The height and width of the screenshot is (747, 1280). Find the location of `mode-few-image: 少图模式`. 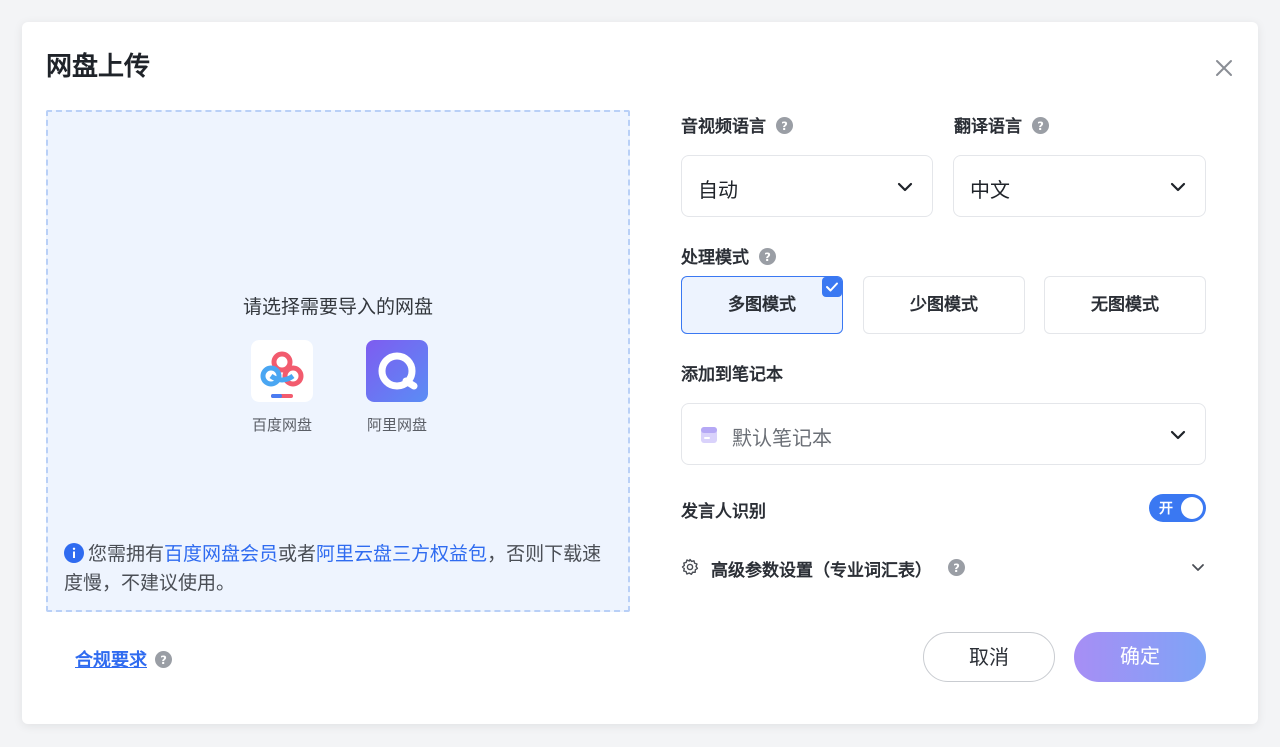

mode-few-image: 少图模式 is located at coordinates (944, 305).